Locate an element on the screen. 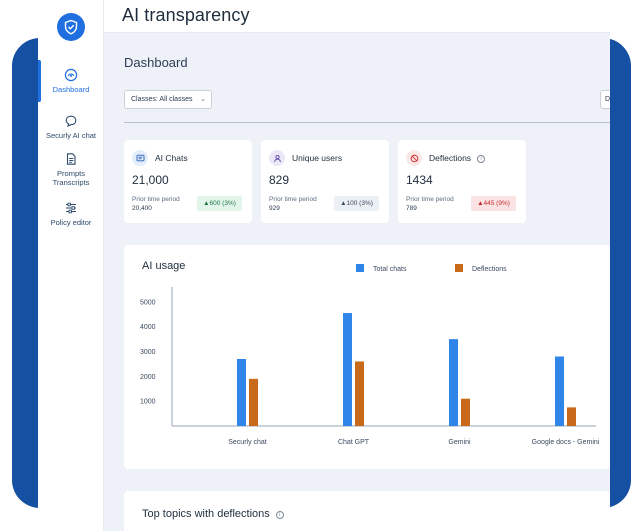 The image size is (642, 531). card-prior-value: 929 is located at coordinates (274, 208).